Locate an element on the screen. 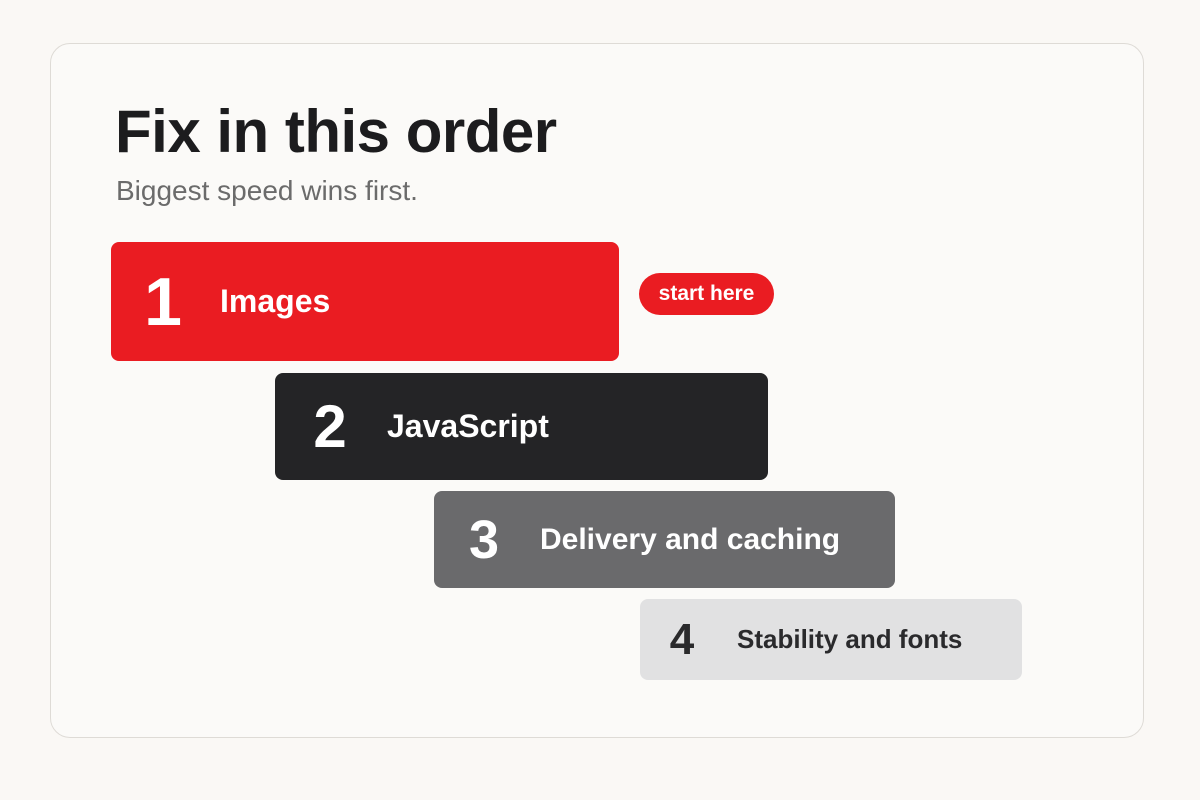 The height and width of the screenshot is (800, 1200). step-number: 1 is located at coordinates (163, 301).